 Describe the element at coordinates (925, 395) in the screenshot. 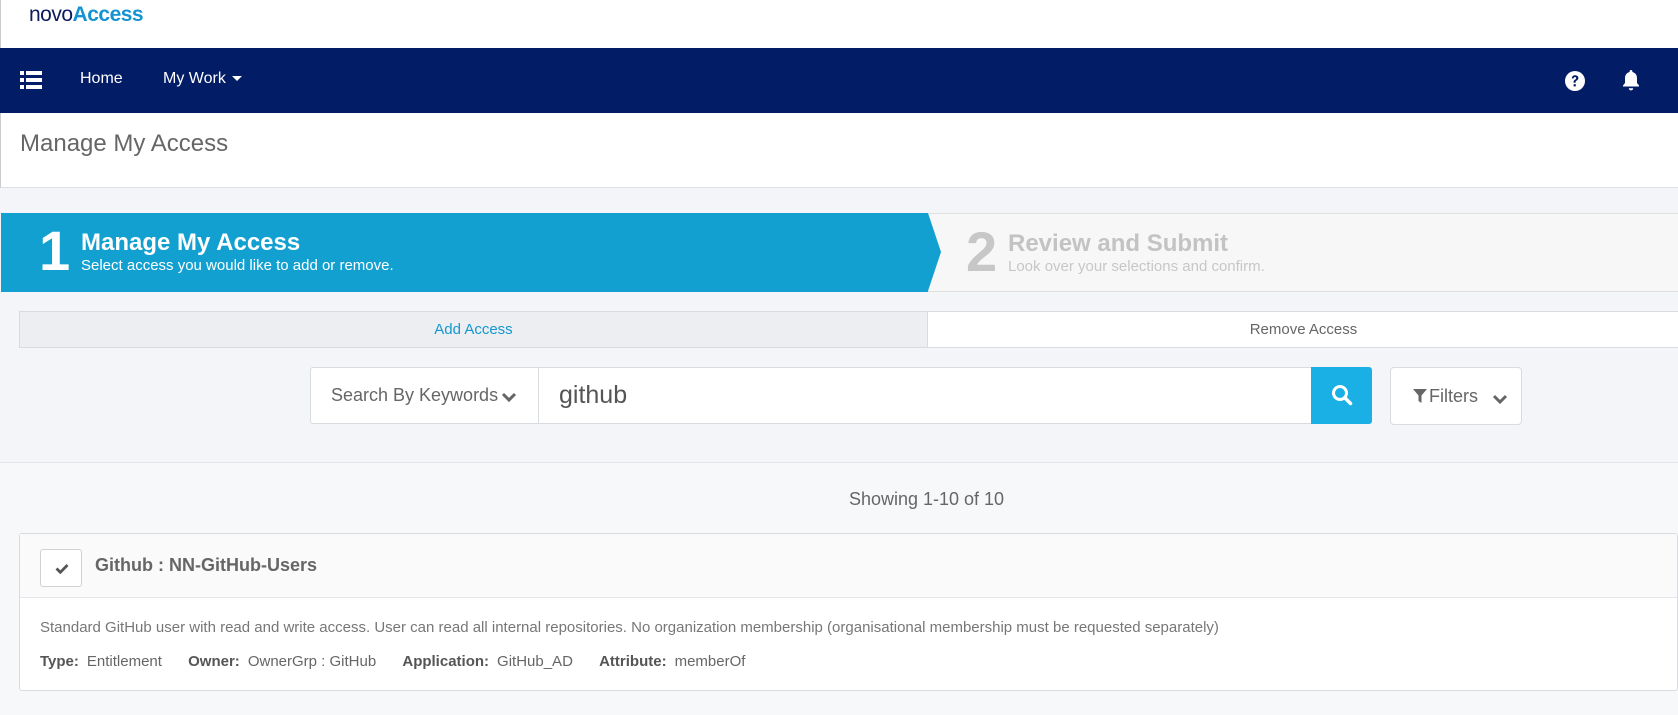

I see `search-input` at that location.